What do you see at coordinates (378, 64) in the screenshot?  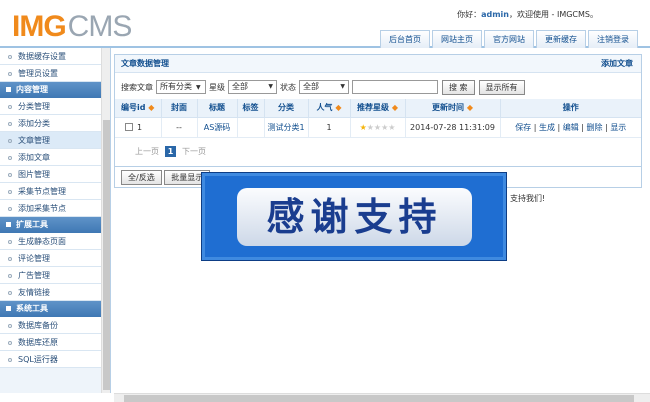 I see `panel-title: 文章数据管理 添加文章` at bounding box center [378, 64].